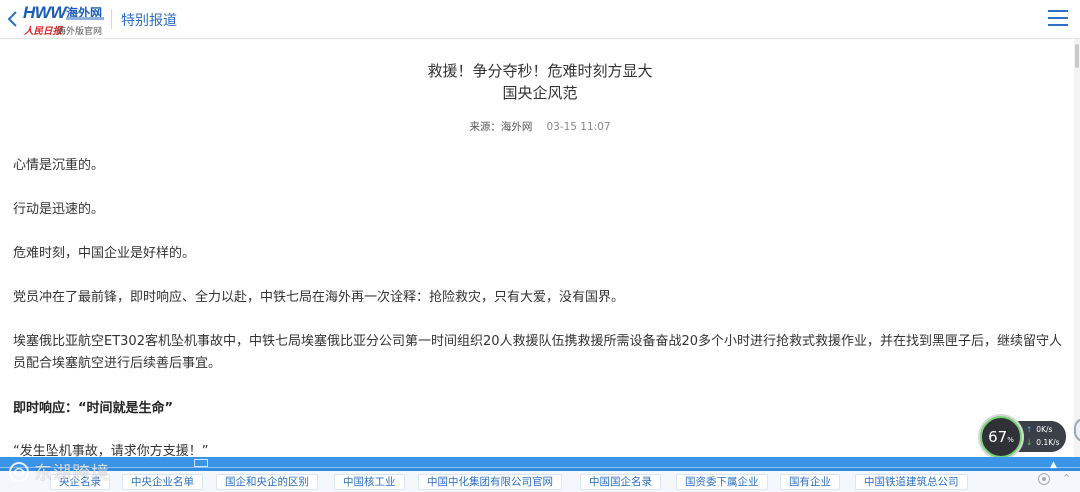  Describe the element at coordinates (540, 93) in the screenshot. I see `article-title-line-2: 国央企风范` at that location.